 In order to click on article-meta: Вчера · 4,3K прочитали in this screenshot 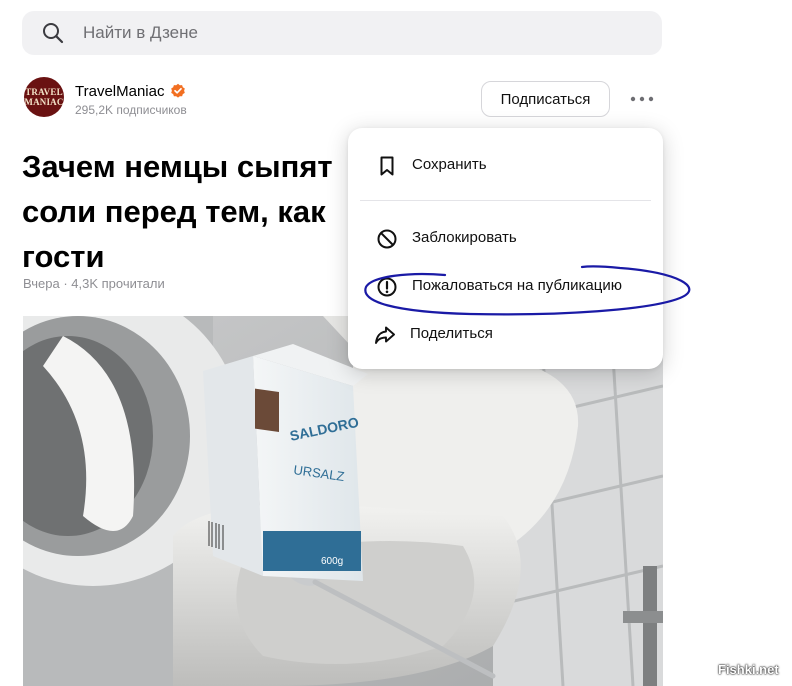, I will do `click(94, 283)`.